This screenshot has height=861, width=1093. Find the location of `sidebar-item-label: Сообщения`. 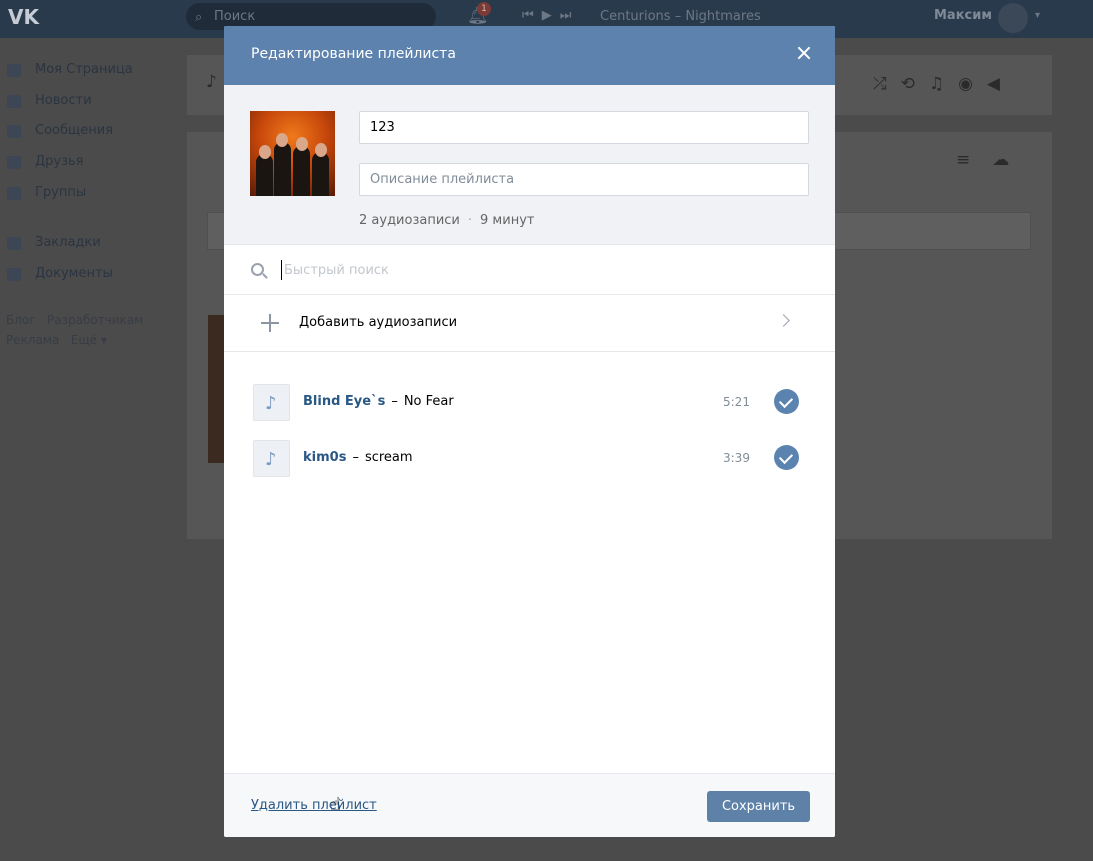

sidebar-item-label: Сообщения is located at coordinates (74, 131).